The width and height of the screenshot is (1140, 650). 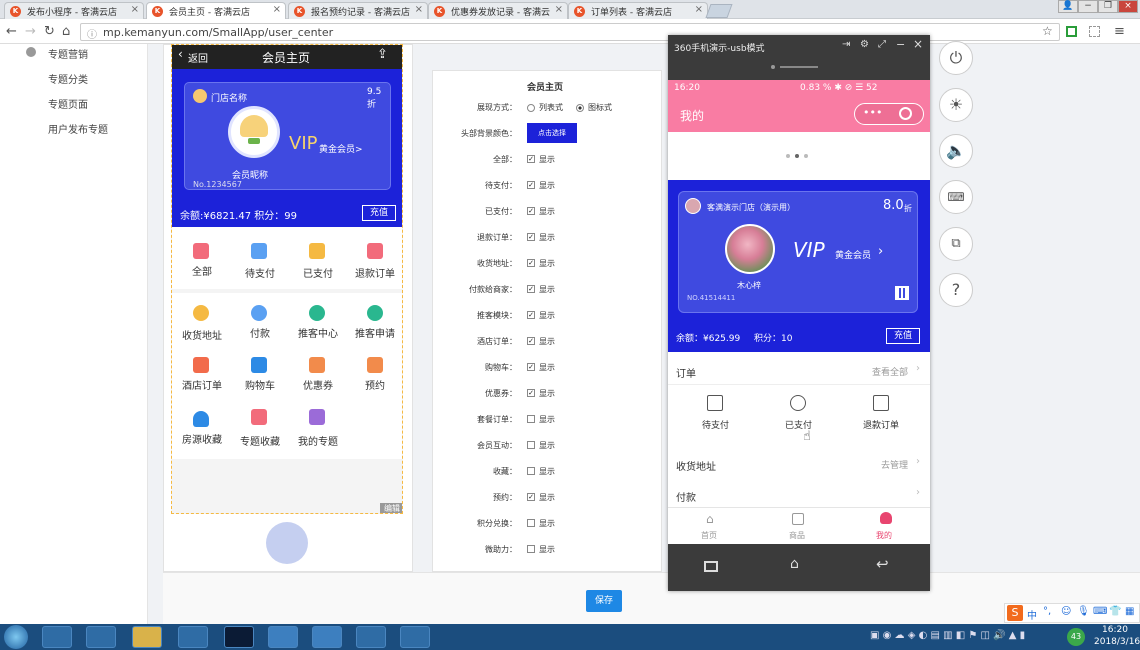 What do you see at coordinates (373, 272) in the screenshot?
I see `grid-label-refund: 退款订单` at bounding box center [373, 272].